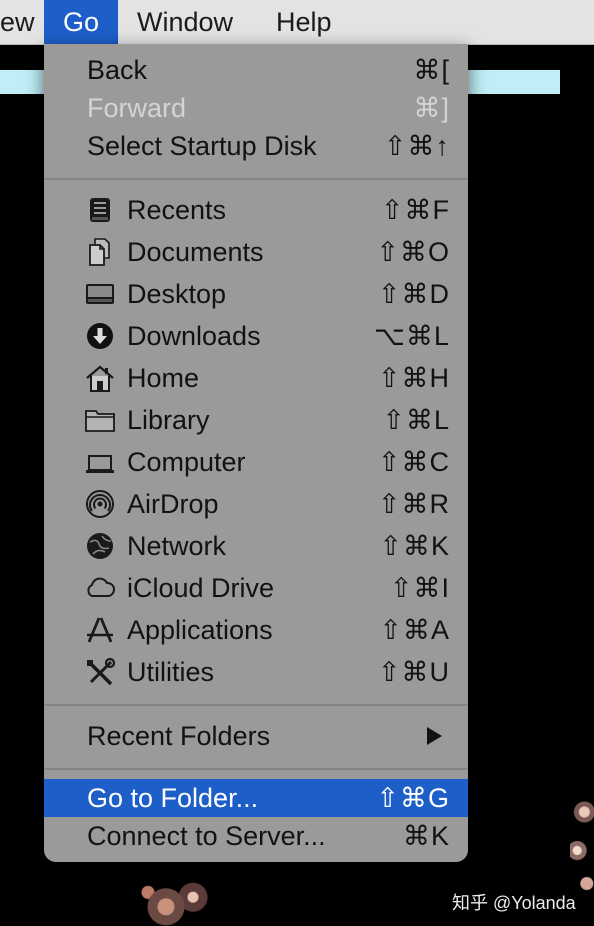  Describe the element at coordinates (179, 736) in the screenshot. I see `menu-item-label: Recent Folders` at that location.